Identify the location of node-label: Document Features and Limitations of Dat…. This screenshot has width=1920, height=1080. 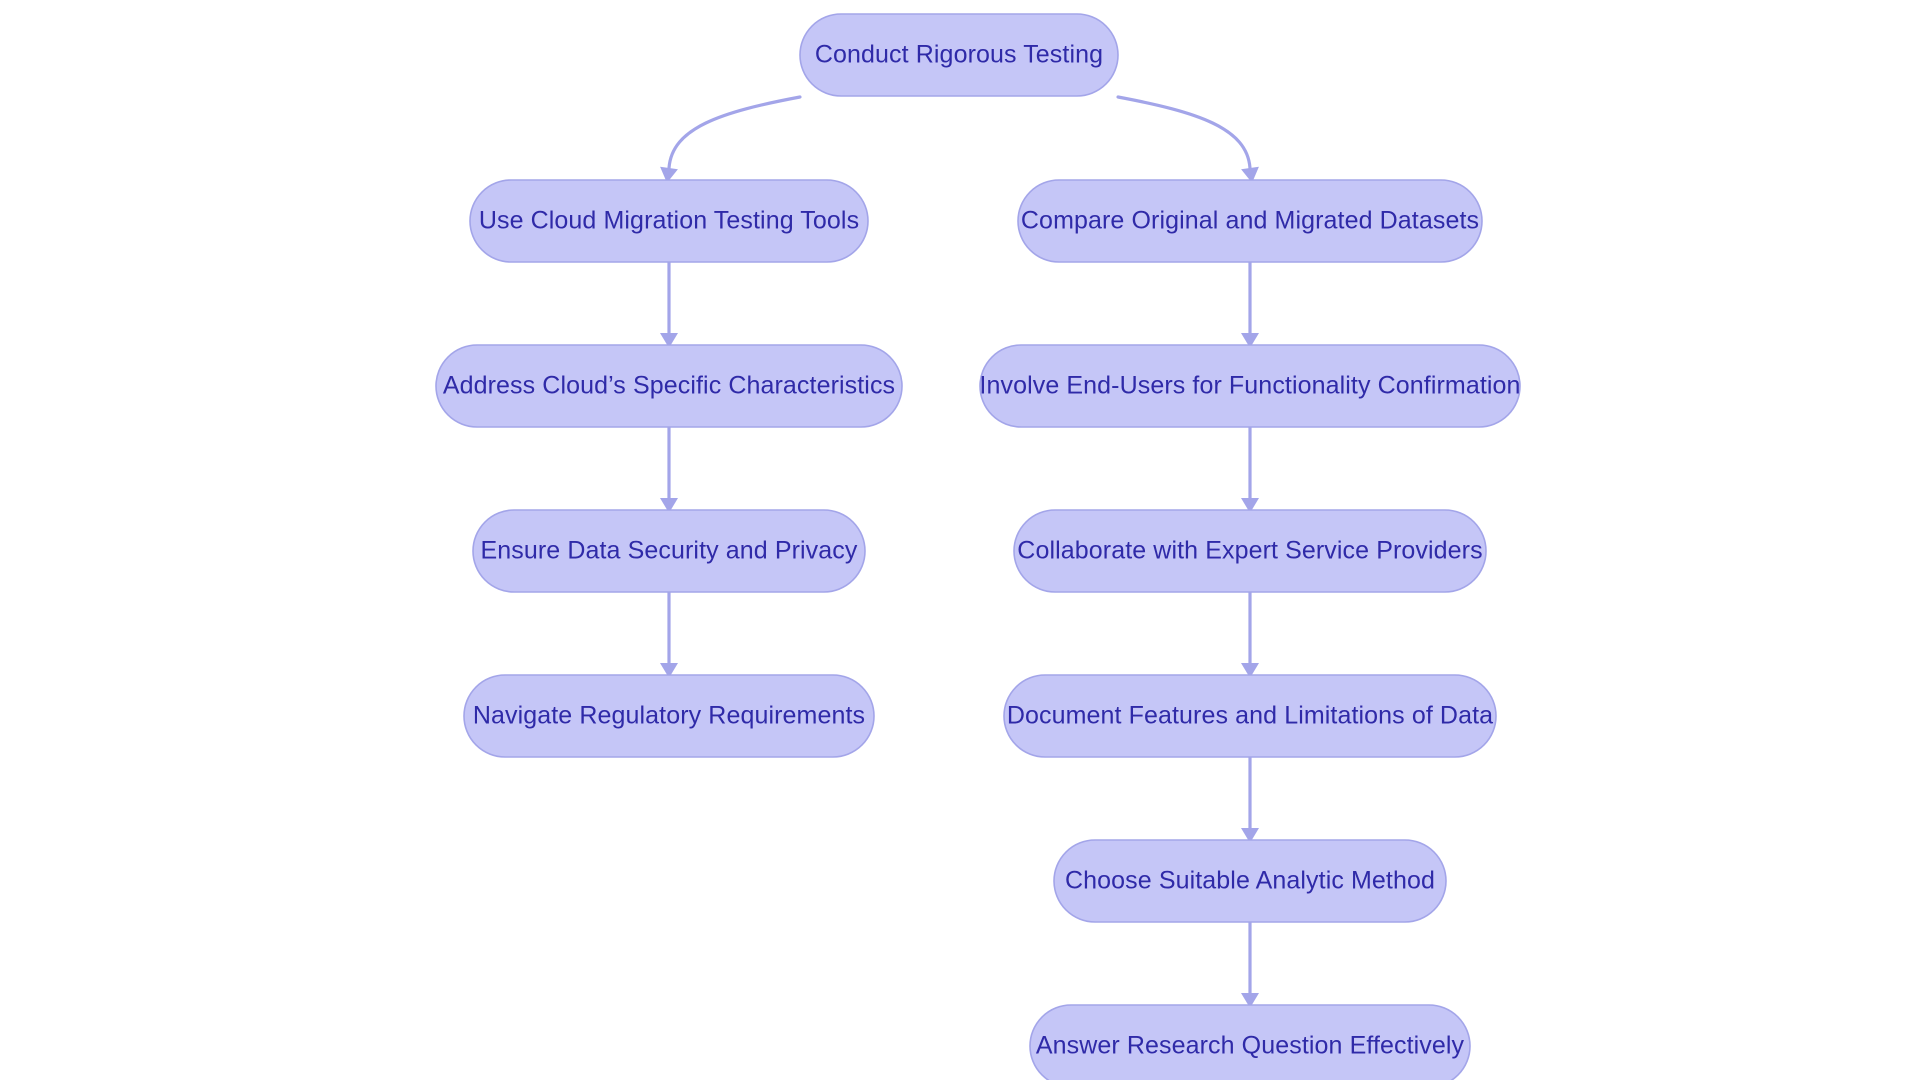
(1250, 716).